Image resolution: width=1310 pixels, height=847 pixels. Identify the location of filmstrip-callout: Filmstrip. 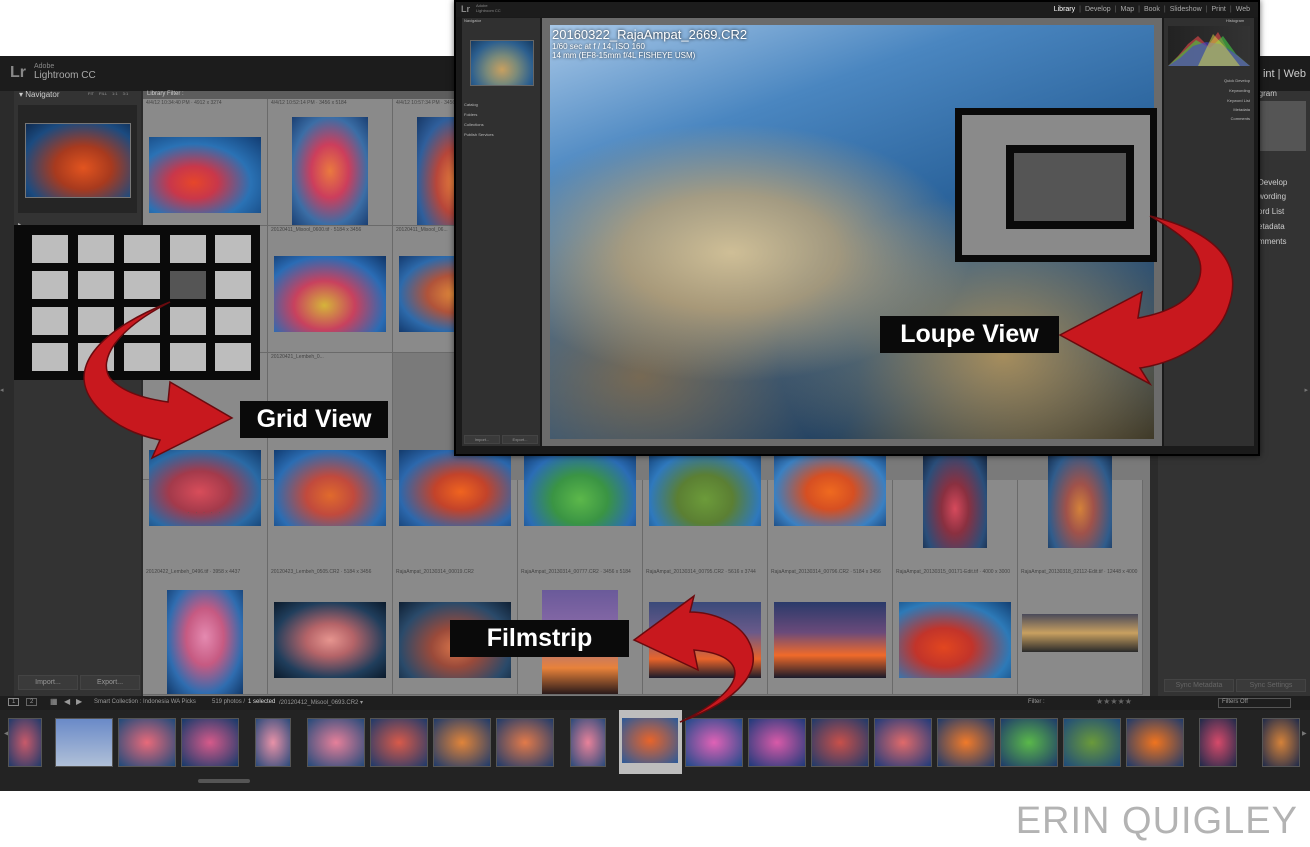
(539, 638).